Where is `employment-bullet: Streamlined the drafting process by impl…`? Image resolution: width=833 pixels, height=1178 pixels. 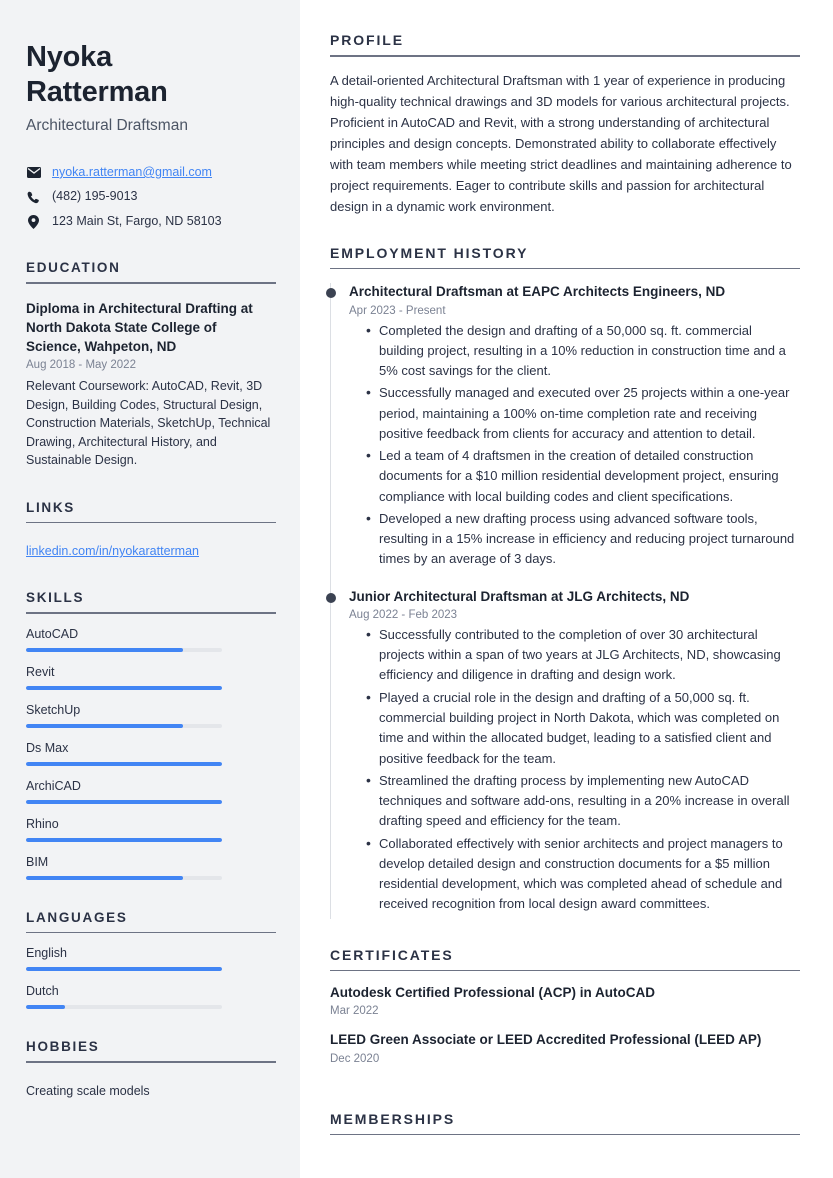
employment-bullet: Streamlined the drafting process by impl… is located at coordinates (583, 801).